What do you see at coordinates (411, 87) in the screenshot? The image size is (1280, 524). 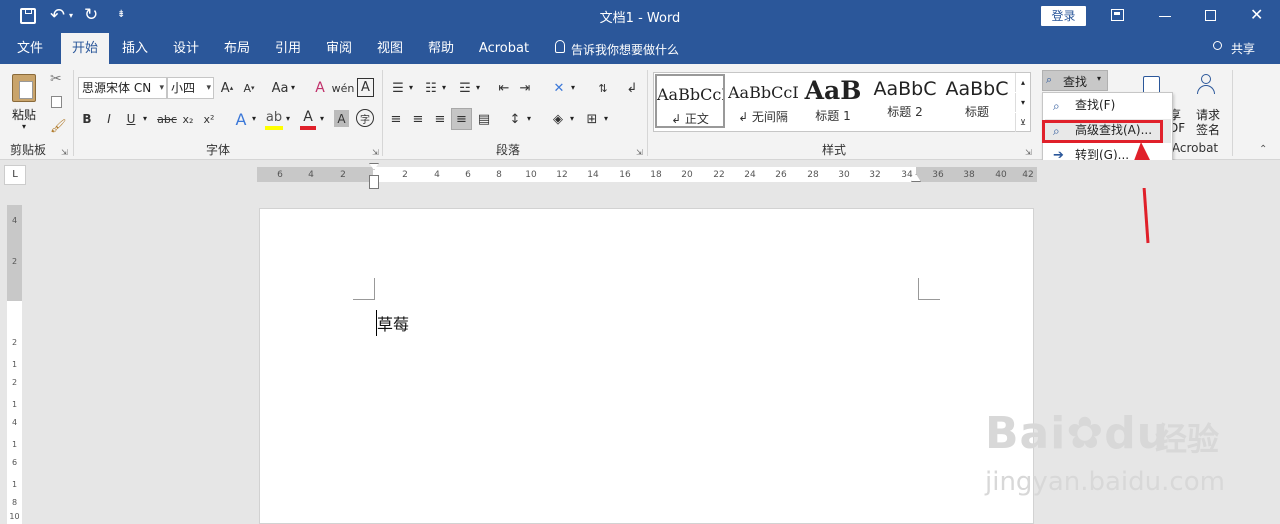 I see `bullets-dropdown-icon: ▾` at bounding box center [411, 87].